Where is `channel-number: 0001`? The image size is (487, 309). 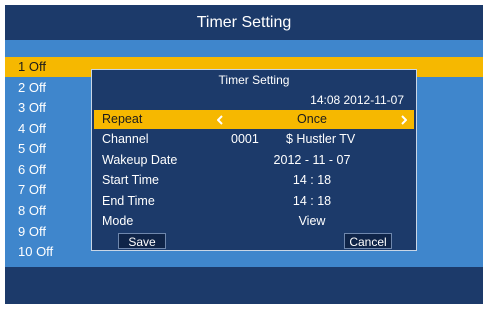
channel-number: 0001 is located at coordinates (245, 139).